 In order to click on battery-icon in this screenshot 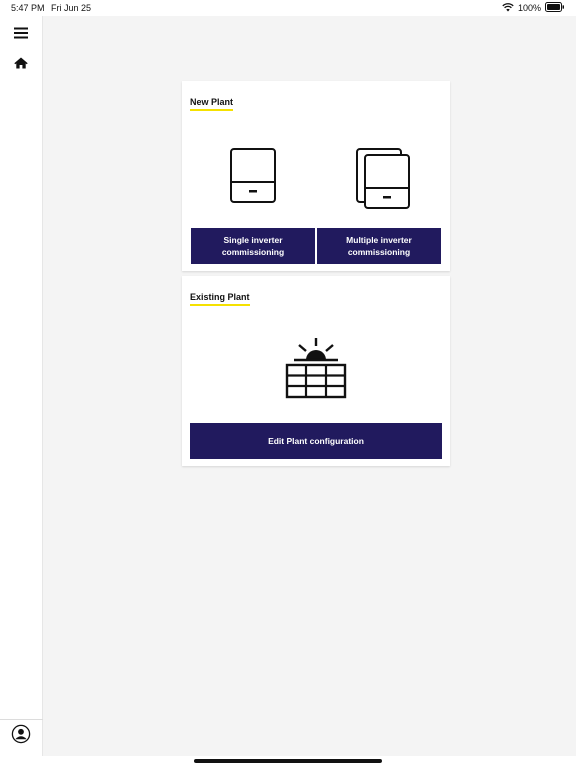, I will do `click(555, 8)`.